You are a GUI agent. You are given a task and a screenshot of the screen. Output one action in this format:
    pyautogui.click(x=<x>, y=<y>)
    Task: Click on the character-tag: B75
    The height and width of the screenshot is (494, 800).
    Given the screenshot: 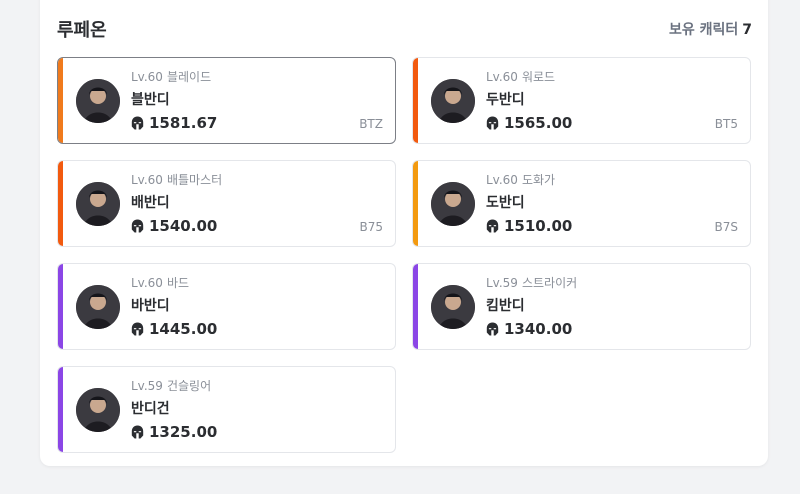 What is the action you would take?
    pyautogui.click(x=371, y=227)
    